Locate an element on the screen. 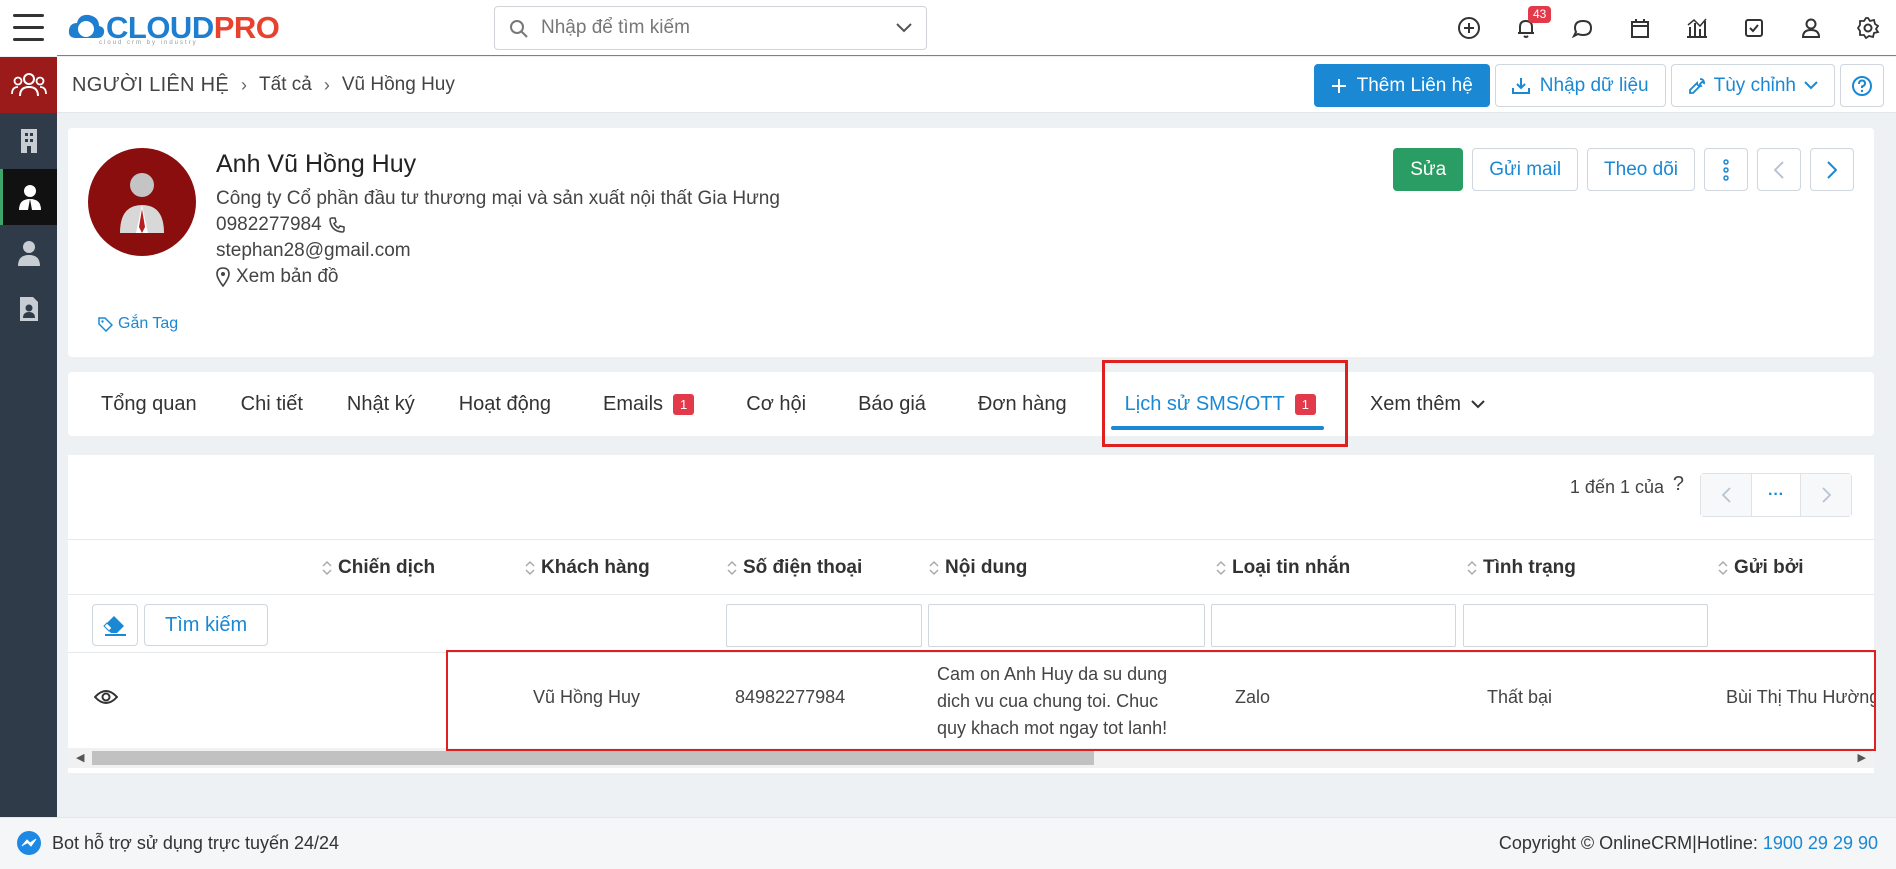  notification-count-badge: 43 is located at coordinates (1540, 14).